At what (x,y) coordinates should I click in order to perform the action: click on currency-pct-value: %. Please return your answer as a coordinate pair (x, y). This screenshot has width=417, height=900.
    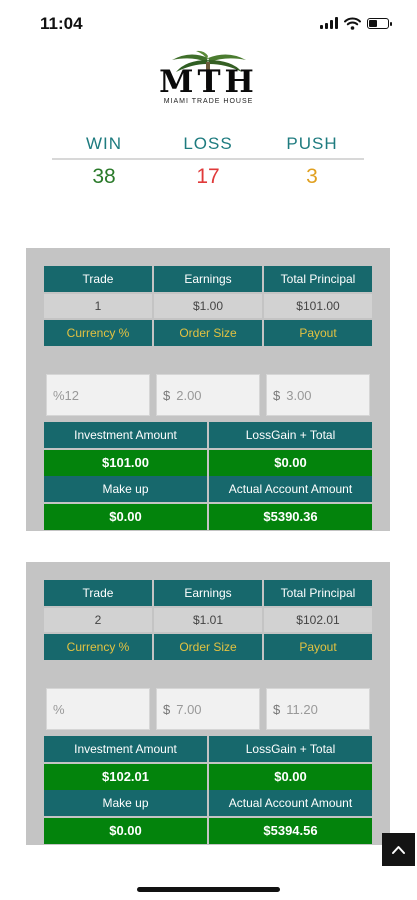
    Looking at the image, I should click on (59, 709).